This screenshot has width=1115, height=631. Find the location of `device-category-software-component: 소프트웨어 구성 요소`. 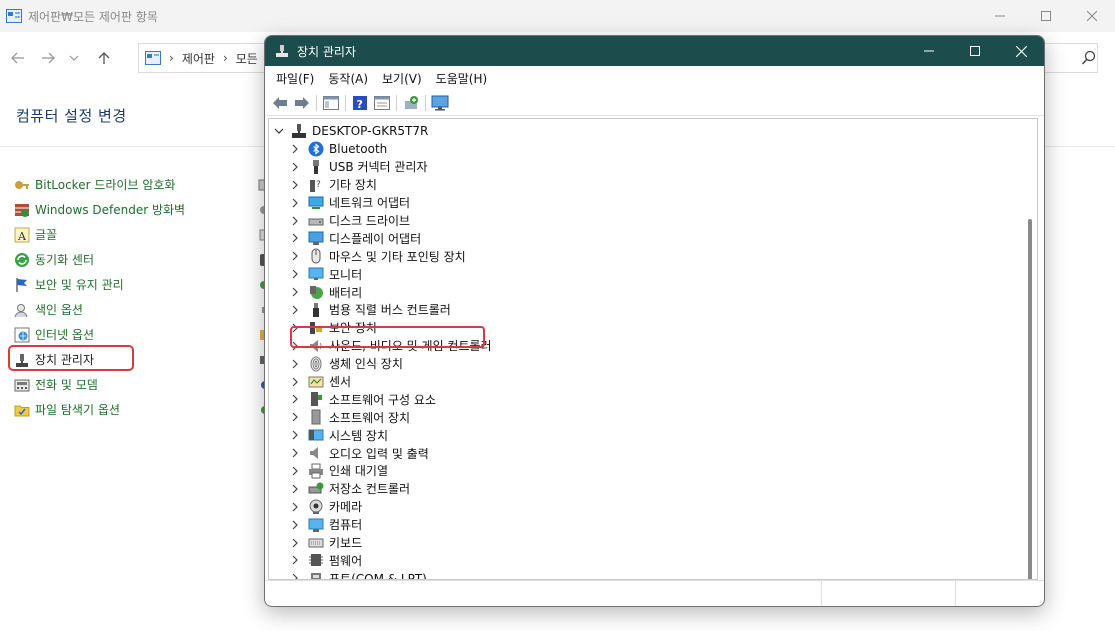

device-category-software-component: 소프트웨어 구성 요소 is located at coordinates (390, 399).